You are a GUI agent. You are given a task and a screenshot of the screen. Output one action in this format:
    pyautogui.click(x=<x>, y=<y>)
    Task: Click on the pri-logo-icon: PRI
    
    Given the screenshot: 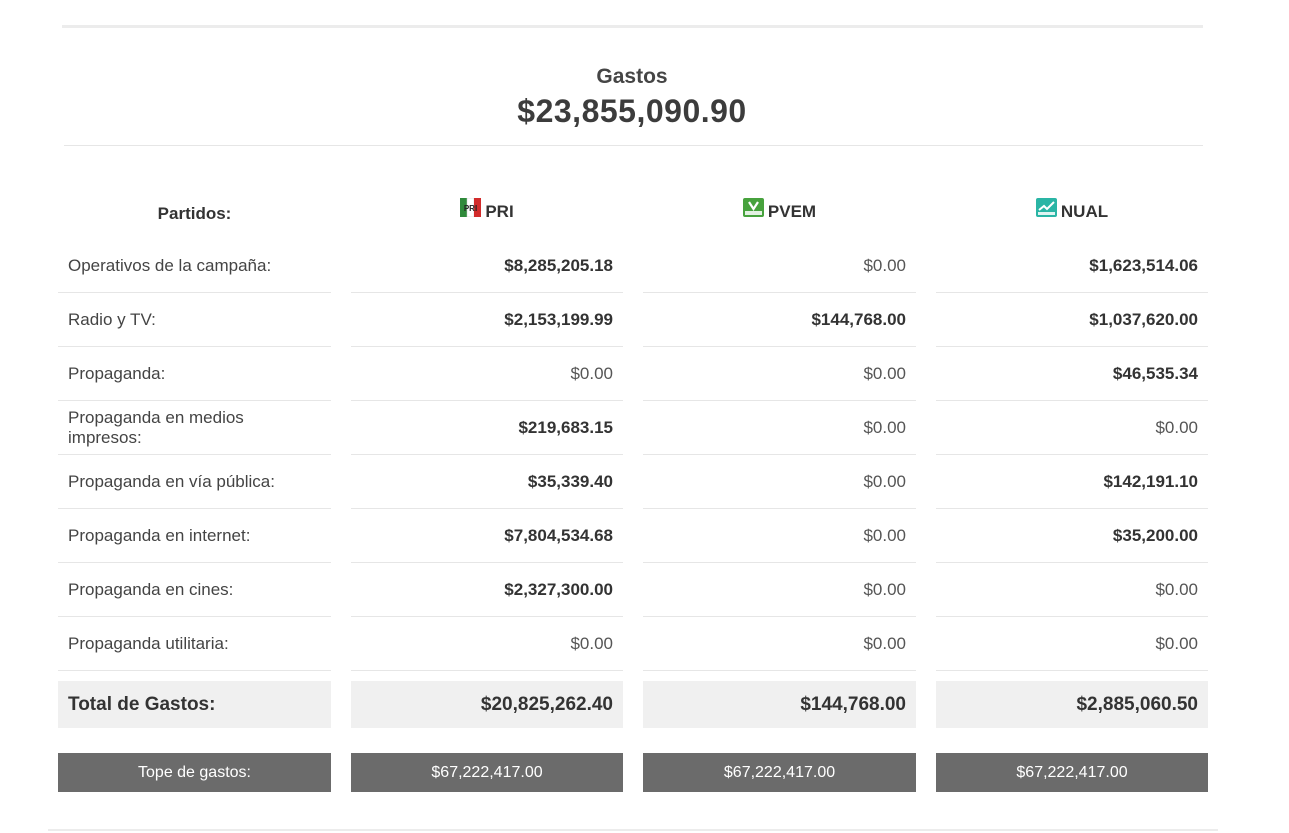 What is the action you would take?
    pyautogui.click(x=471, y=207)
    